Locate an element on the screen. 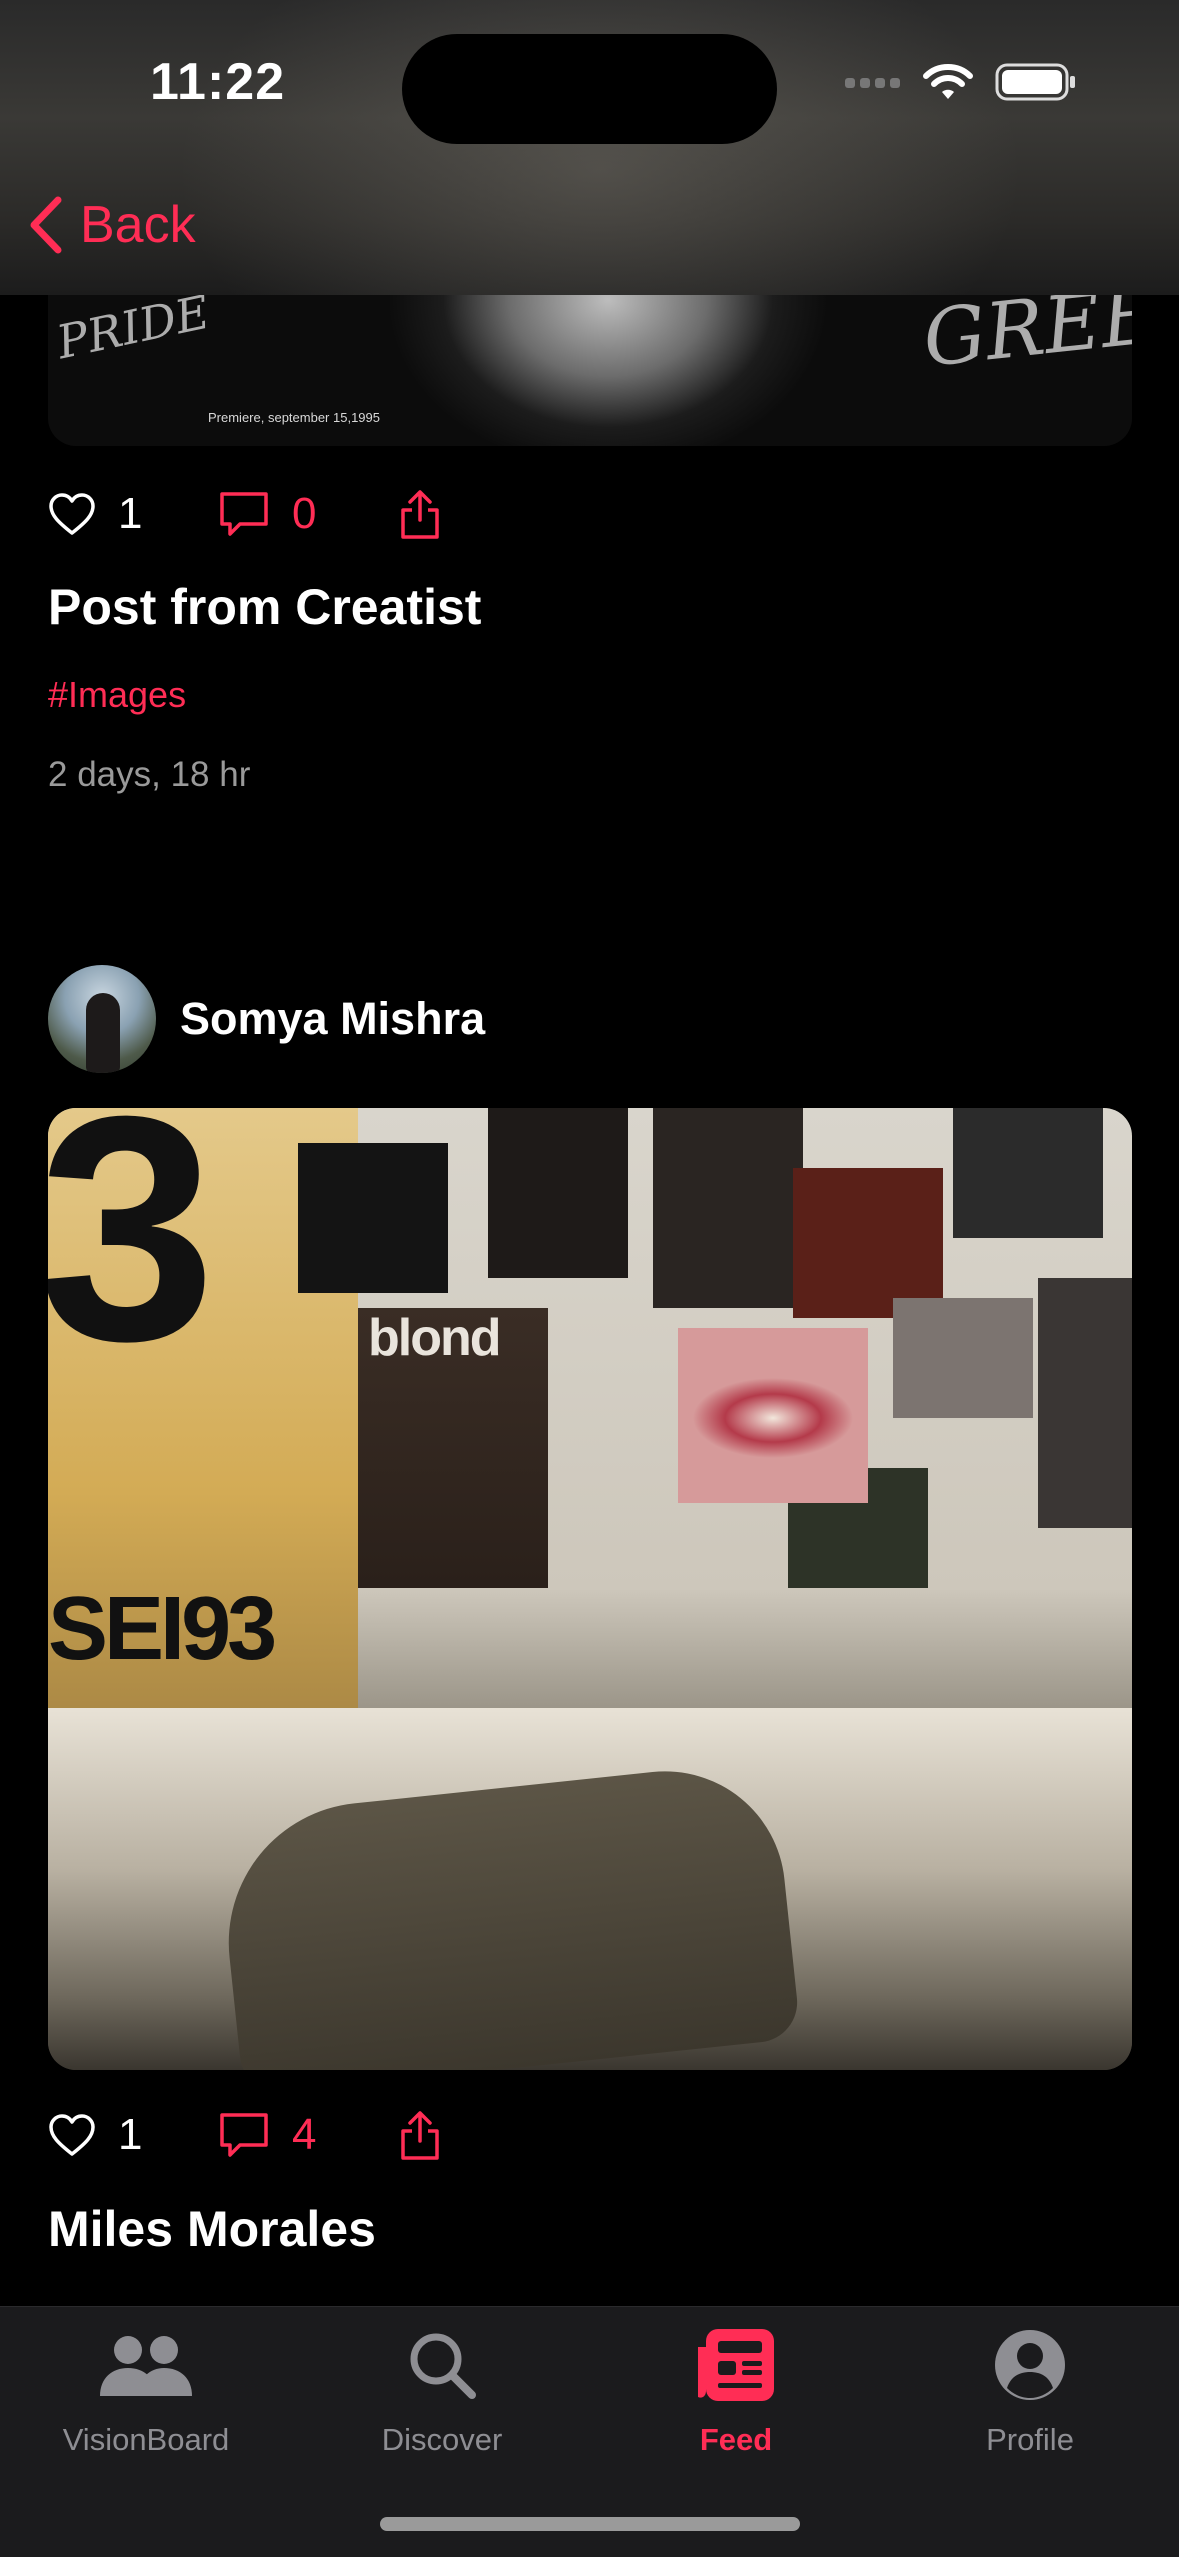 The height and width of the screenshot is (2557, 1179). poster-number: 3 is located at coordinates (132, 1257).